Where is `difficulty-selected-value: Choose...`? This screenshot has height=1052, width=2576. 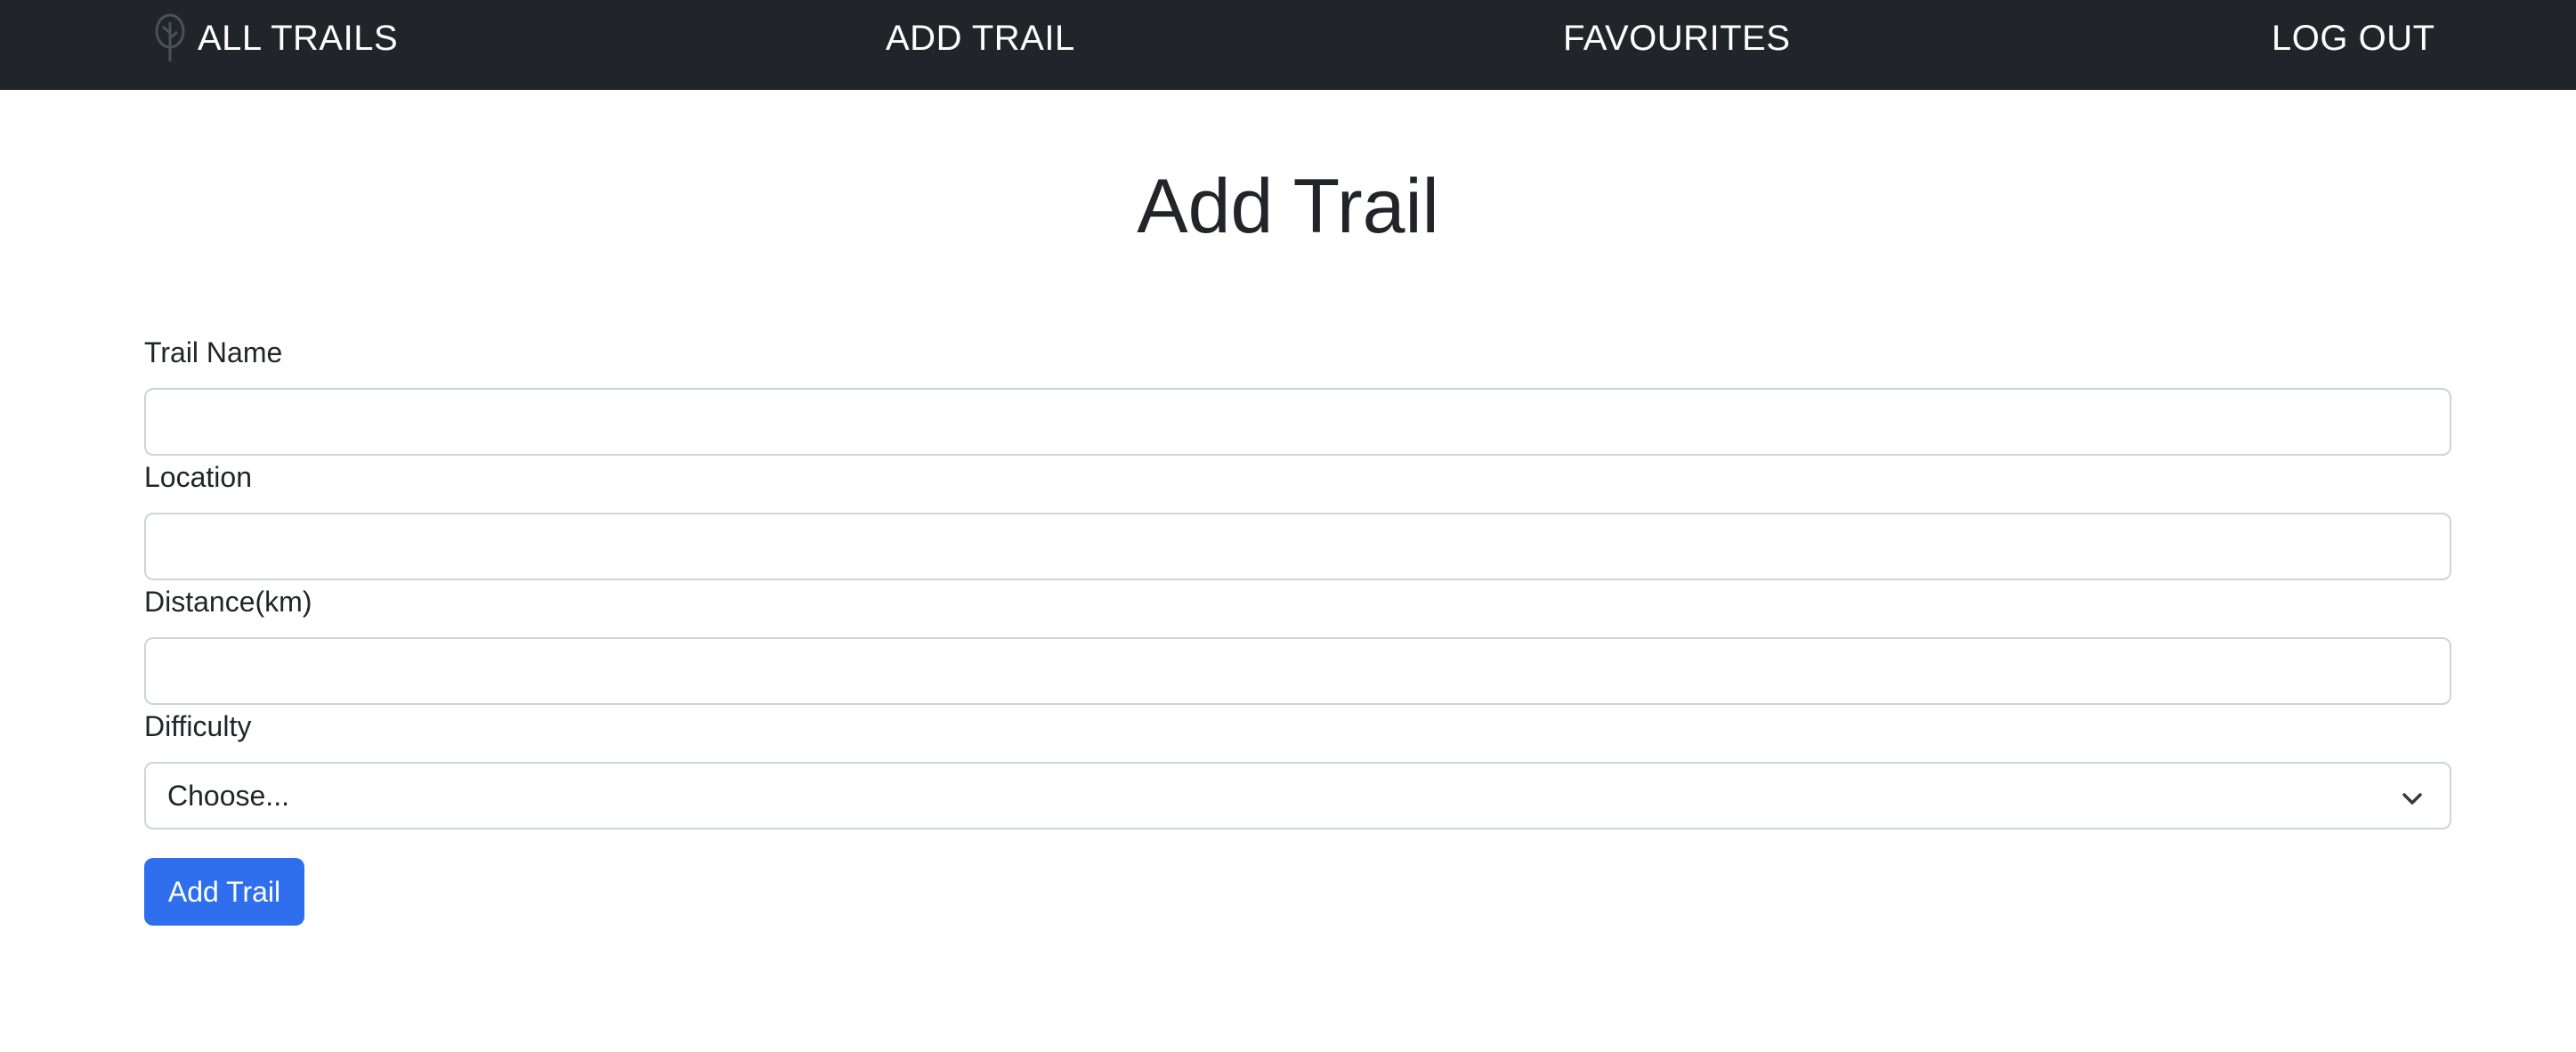
difficulty-selected-value: Choose... is located at coordinates (228, 795).